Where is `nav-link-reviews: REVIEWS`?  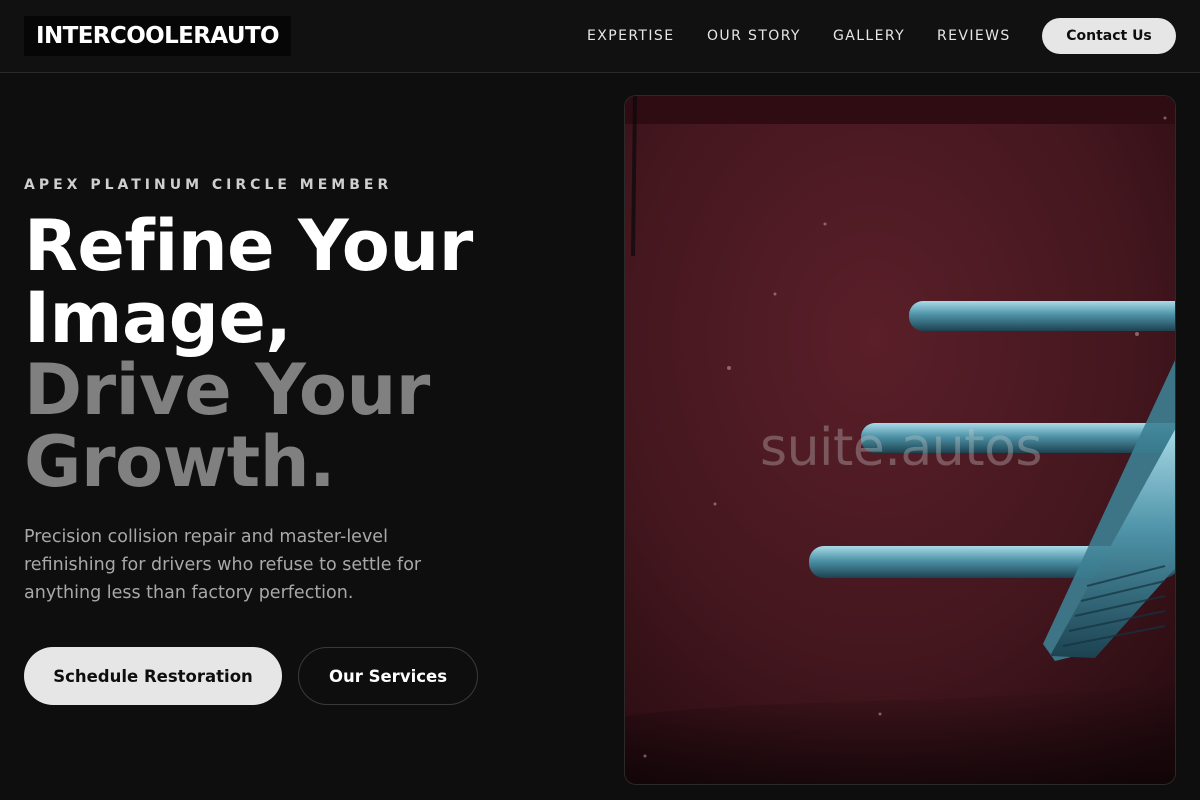
nav-link-reviews: REVIEWS is located at coordinates (974, 36).